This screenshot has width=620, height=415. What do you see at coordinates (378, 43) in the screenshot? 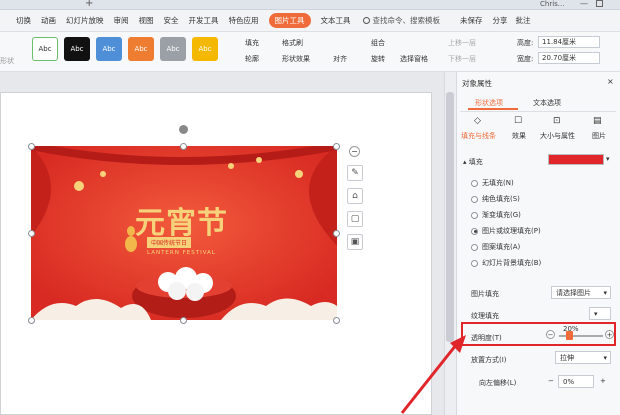
I see `group-button: 组合` at bounding box center [378, 43].